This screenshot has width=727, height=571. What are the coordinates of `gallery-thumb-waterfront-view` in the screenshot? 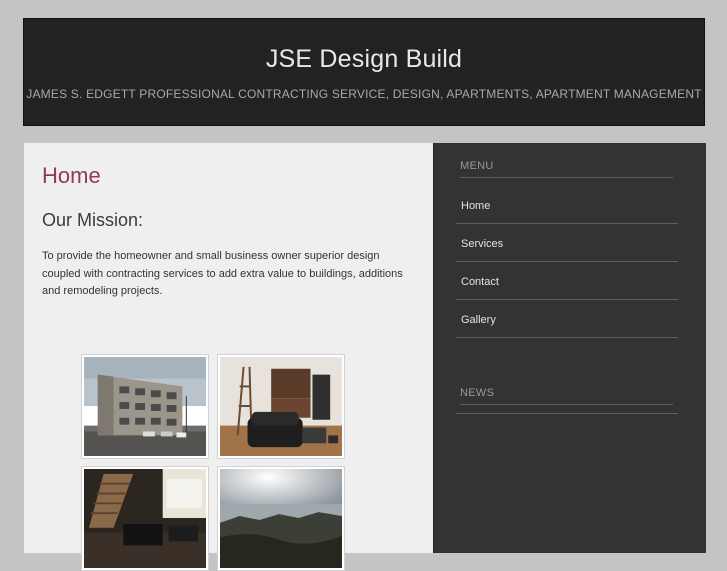 It's located at (281, 518).